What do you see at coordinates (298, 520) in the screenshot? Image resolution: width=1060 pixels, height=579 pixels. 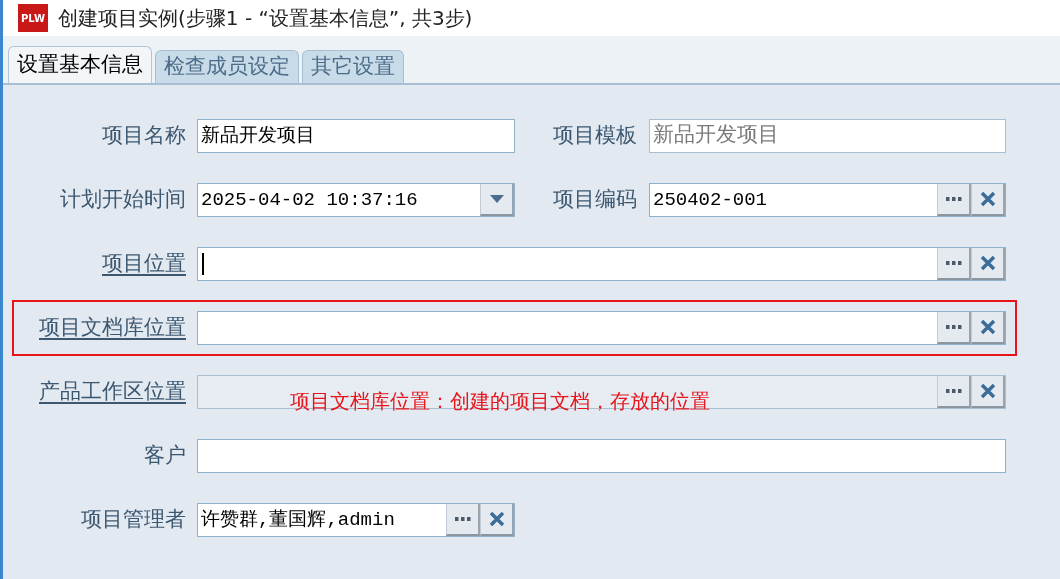 I see `field-value: 许赞群,董国辉,admin` at bounding box center [298, 520].